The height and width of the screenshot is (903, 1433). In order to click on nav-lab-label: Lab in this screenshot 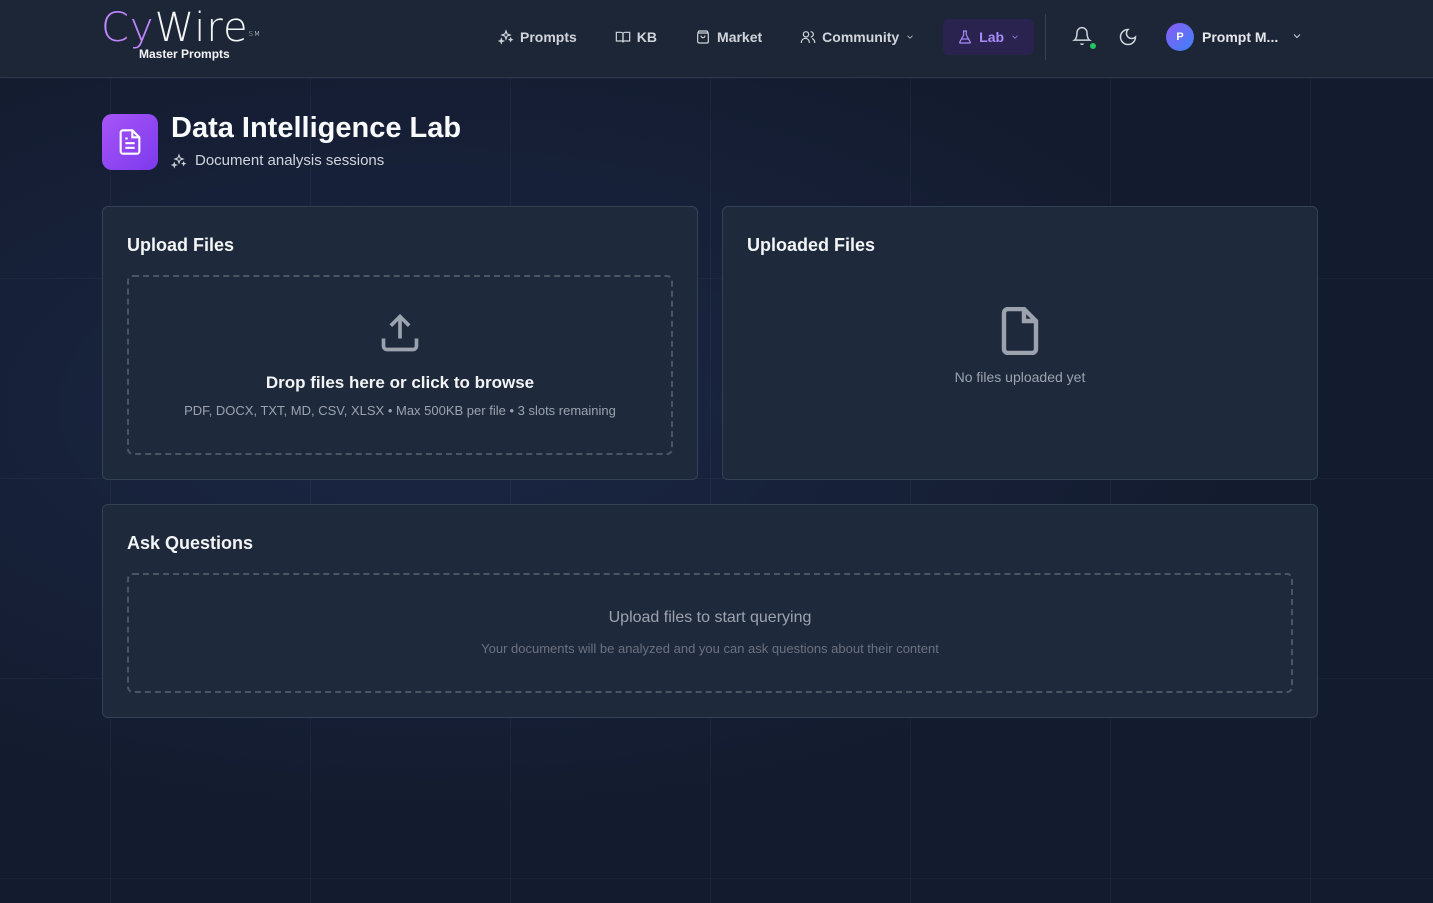, I will do `click(992, 37)`.